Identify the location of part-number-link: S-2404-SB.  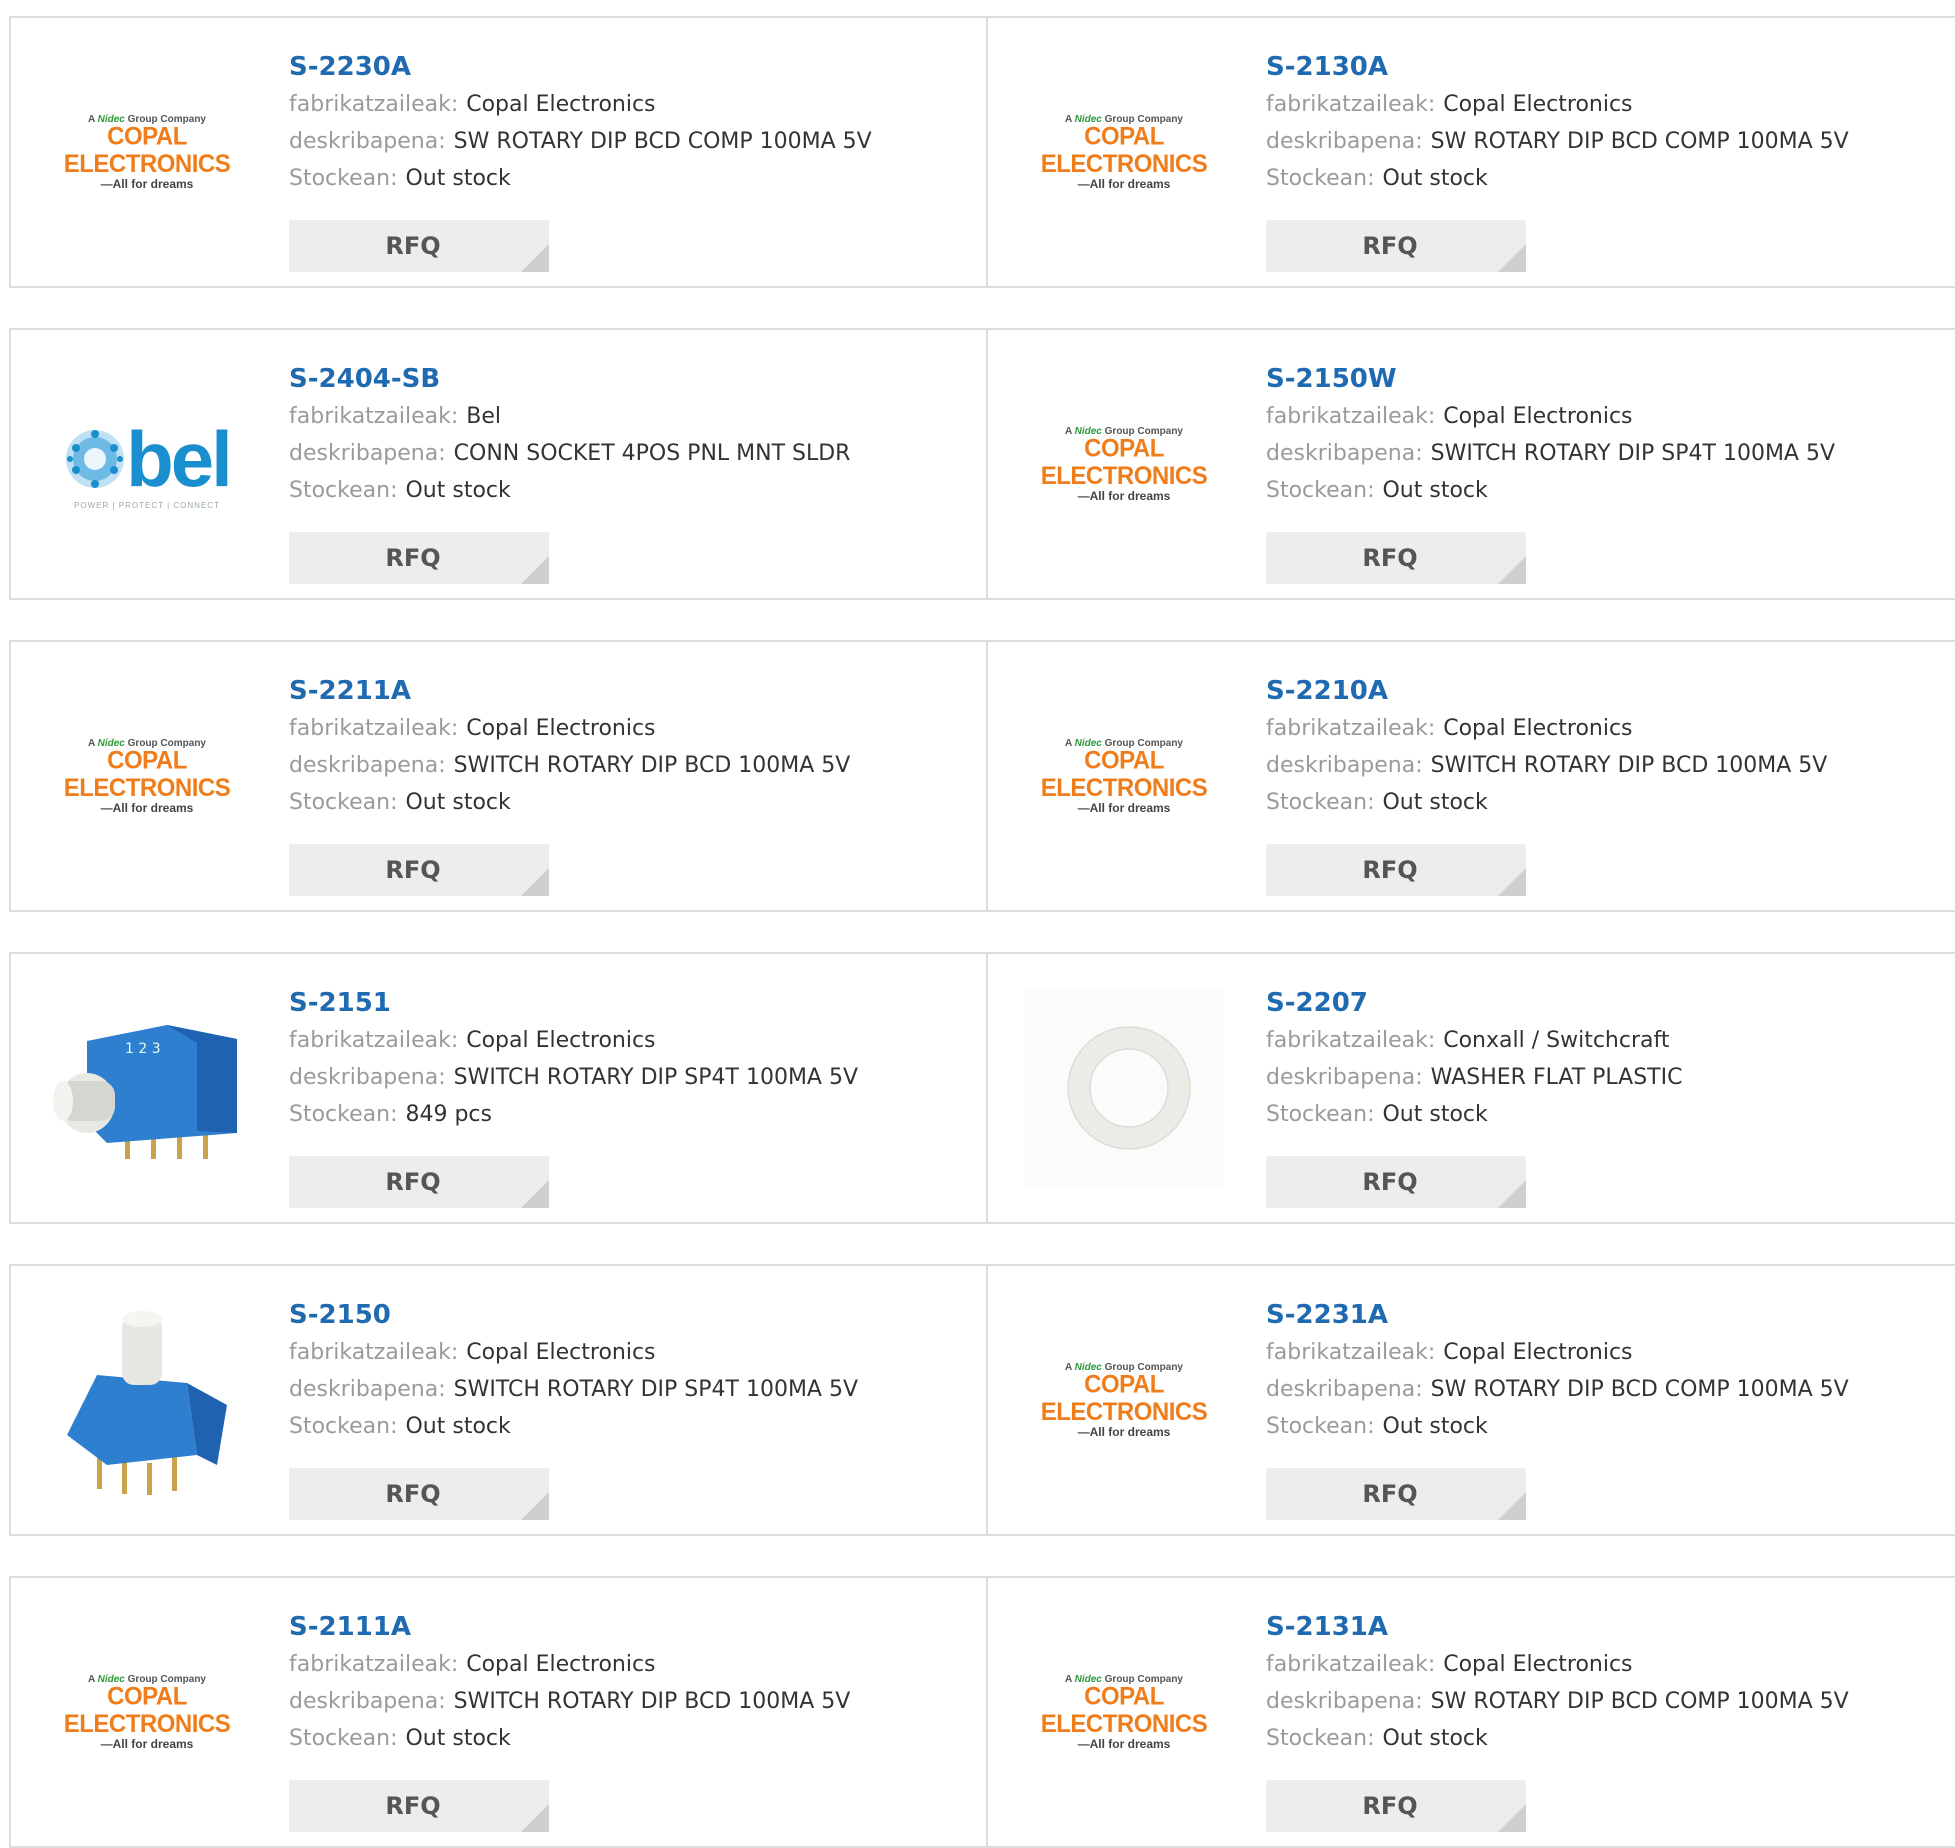
(629, 379).